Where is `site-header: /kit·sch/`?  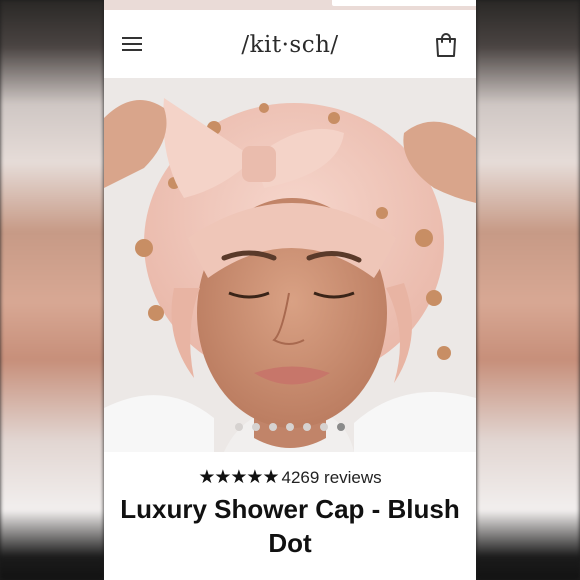
site-header: /kit·sch/ is located at coordinates (290, 44).